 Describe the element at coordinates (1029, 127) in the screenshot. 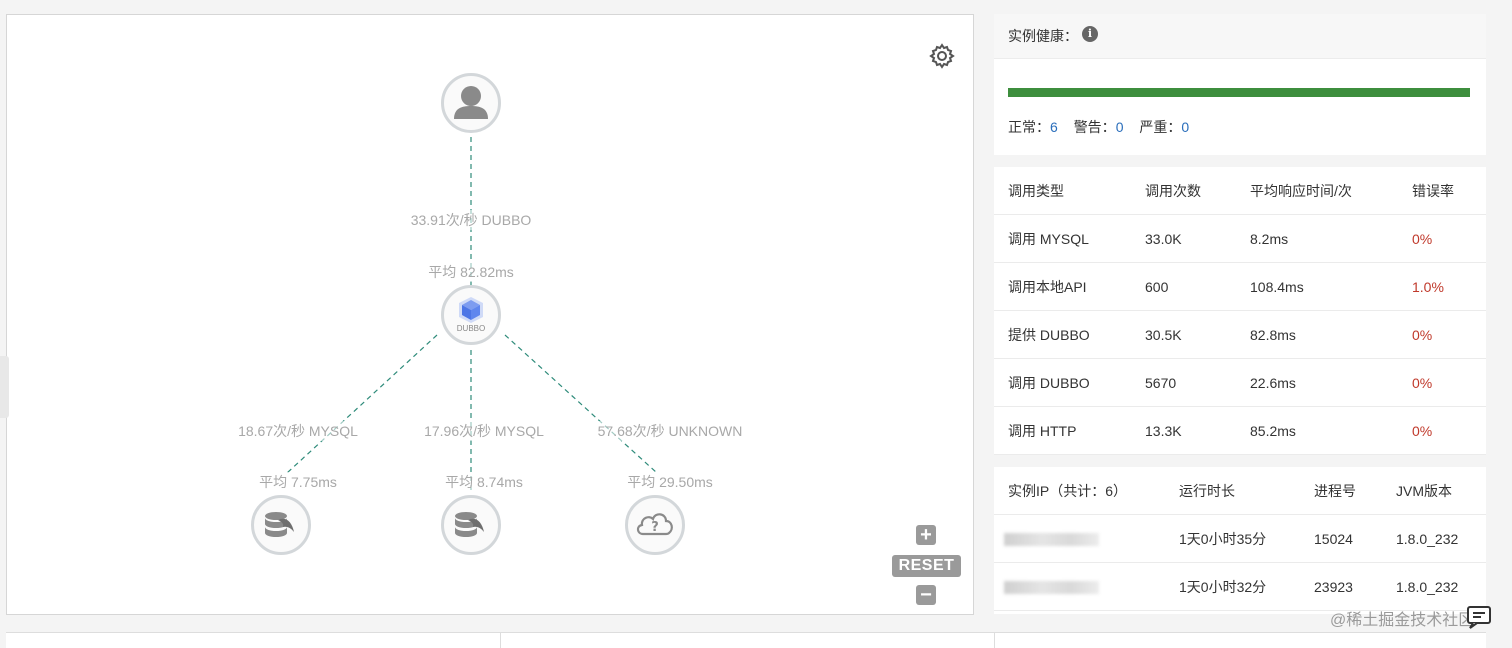

I see `normal-label: 正常：` at that location.